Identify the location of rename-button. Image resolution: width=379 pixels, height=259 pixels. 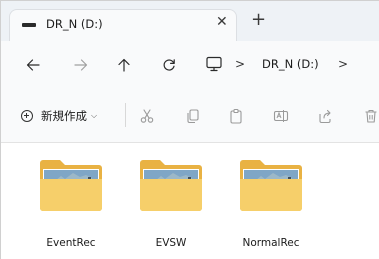
(281, 116).